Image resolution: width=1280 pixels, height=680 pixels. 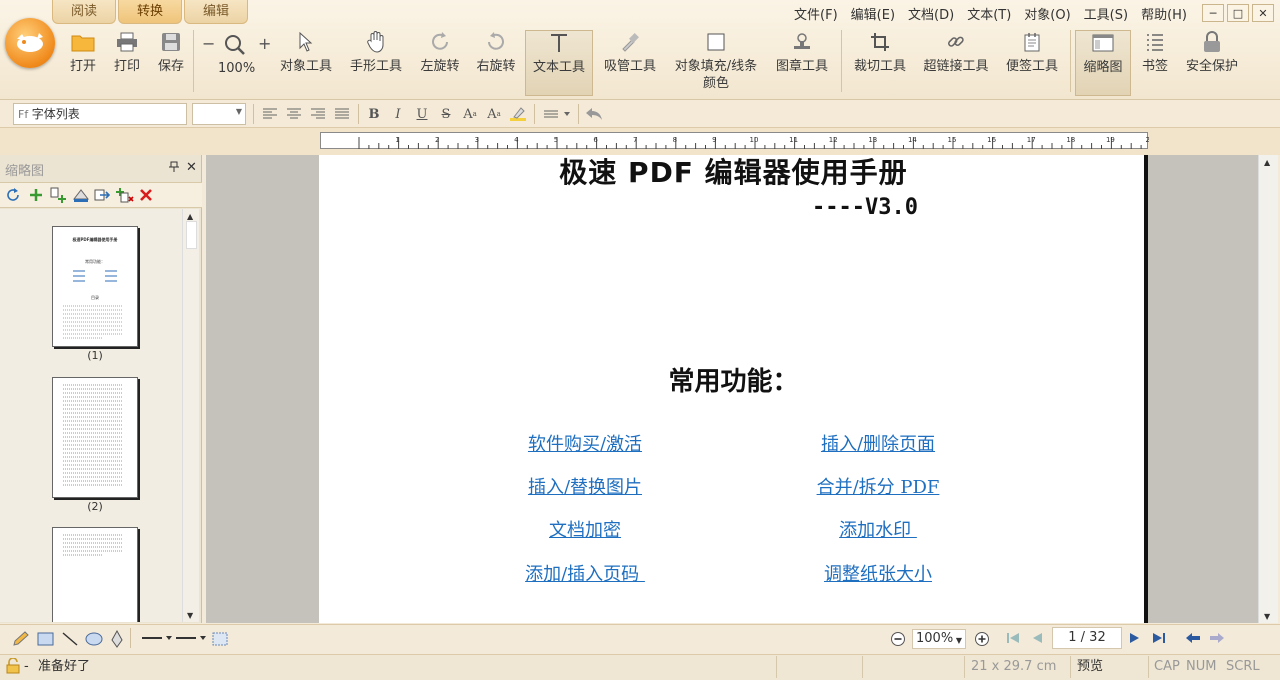 I want to click on document-version: ----V3.0, so click(x=865, y=207).